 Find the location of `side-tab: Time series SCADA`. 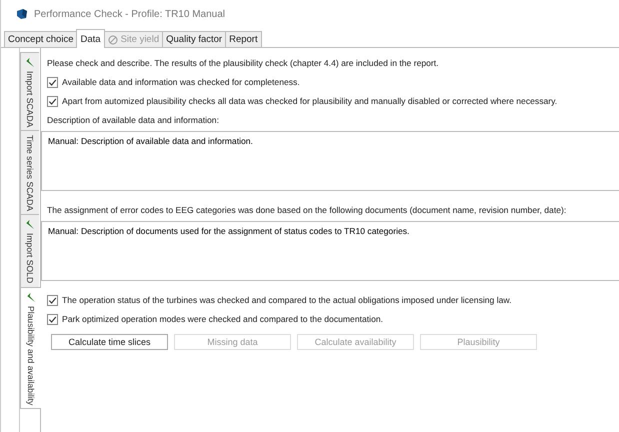

side-tab: Time series SCADA is located at coordinates (29, 173).